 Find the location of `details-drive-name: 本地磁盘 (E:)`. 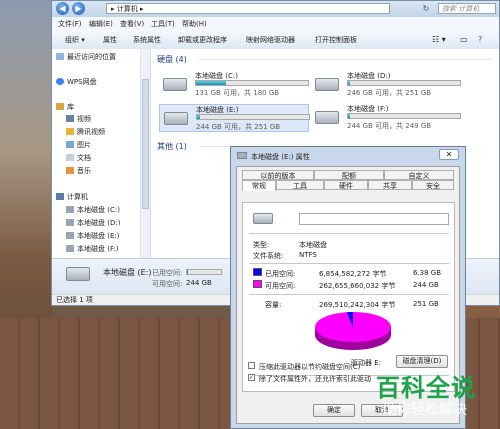

details-drive-name: 本地磁盘 (E:) is located at coordinates (127, 272).